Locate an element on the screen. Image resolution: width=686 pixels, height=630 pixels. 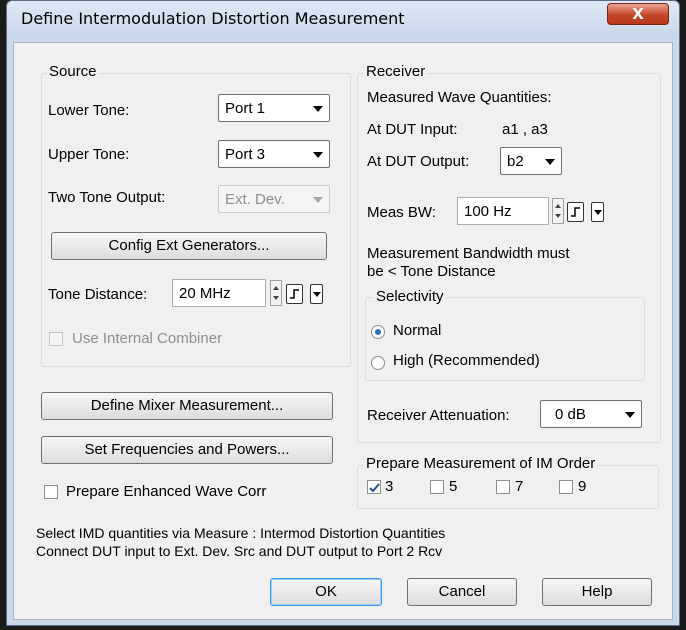
selectivity-high-radio is located at coordinates (378, 363).